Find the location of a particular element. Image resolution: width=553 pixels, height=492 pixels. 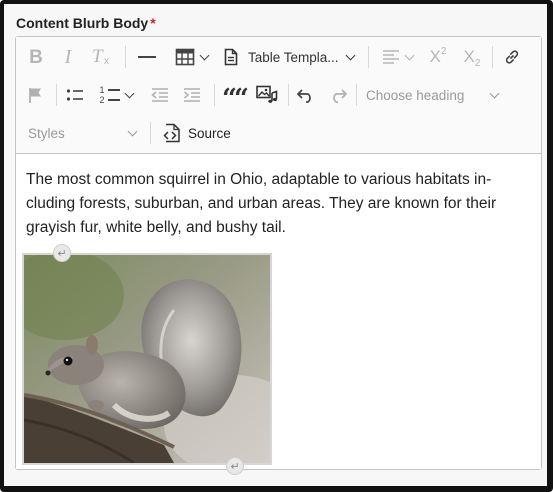

numbered-list-dropdown: 1 2 is located at coordinates (116, 95).